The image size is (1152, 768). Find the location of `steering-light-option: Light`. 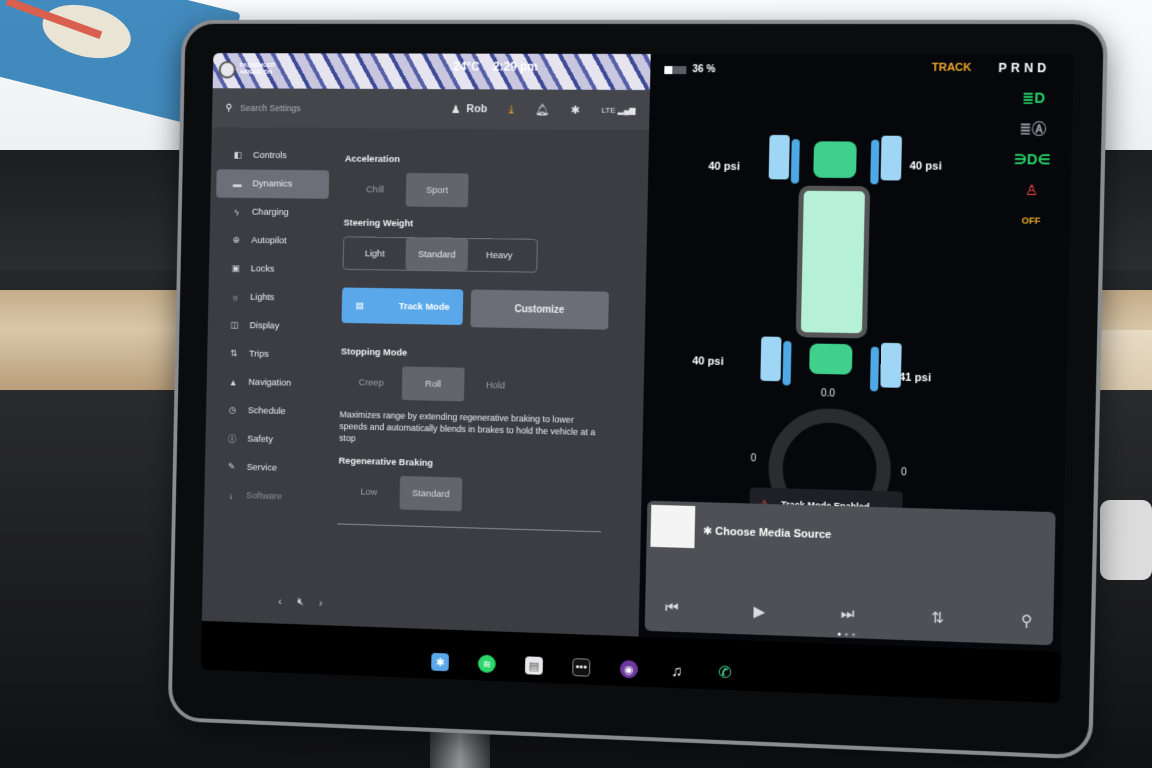

steering-light-option: Light is located at coordinates (375, 253).